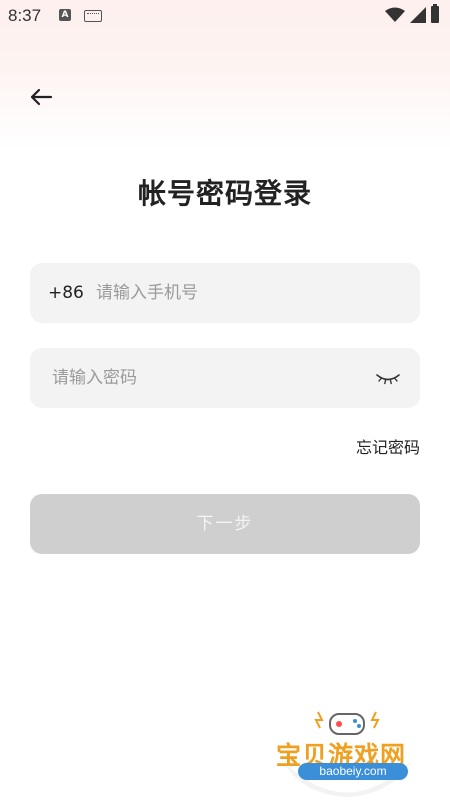 The image size is (450, 800). Describe the element at coordinates (225, 16) in the screenshot. I see `status-bar: 8:37 A` at that location.